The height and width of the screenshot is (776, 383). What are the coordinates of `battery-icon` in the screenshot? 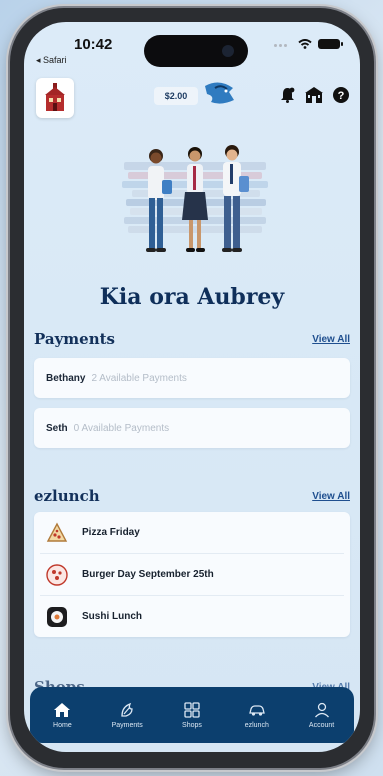 It's located at (330, 44).